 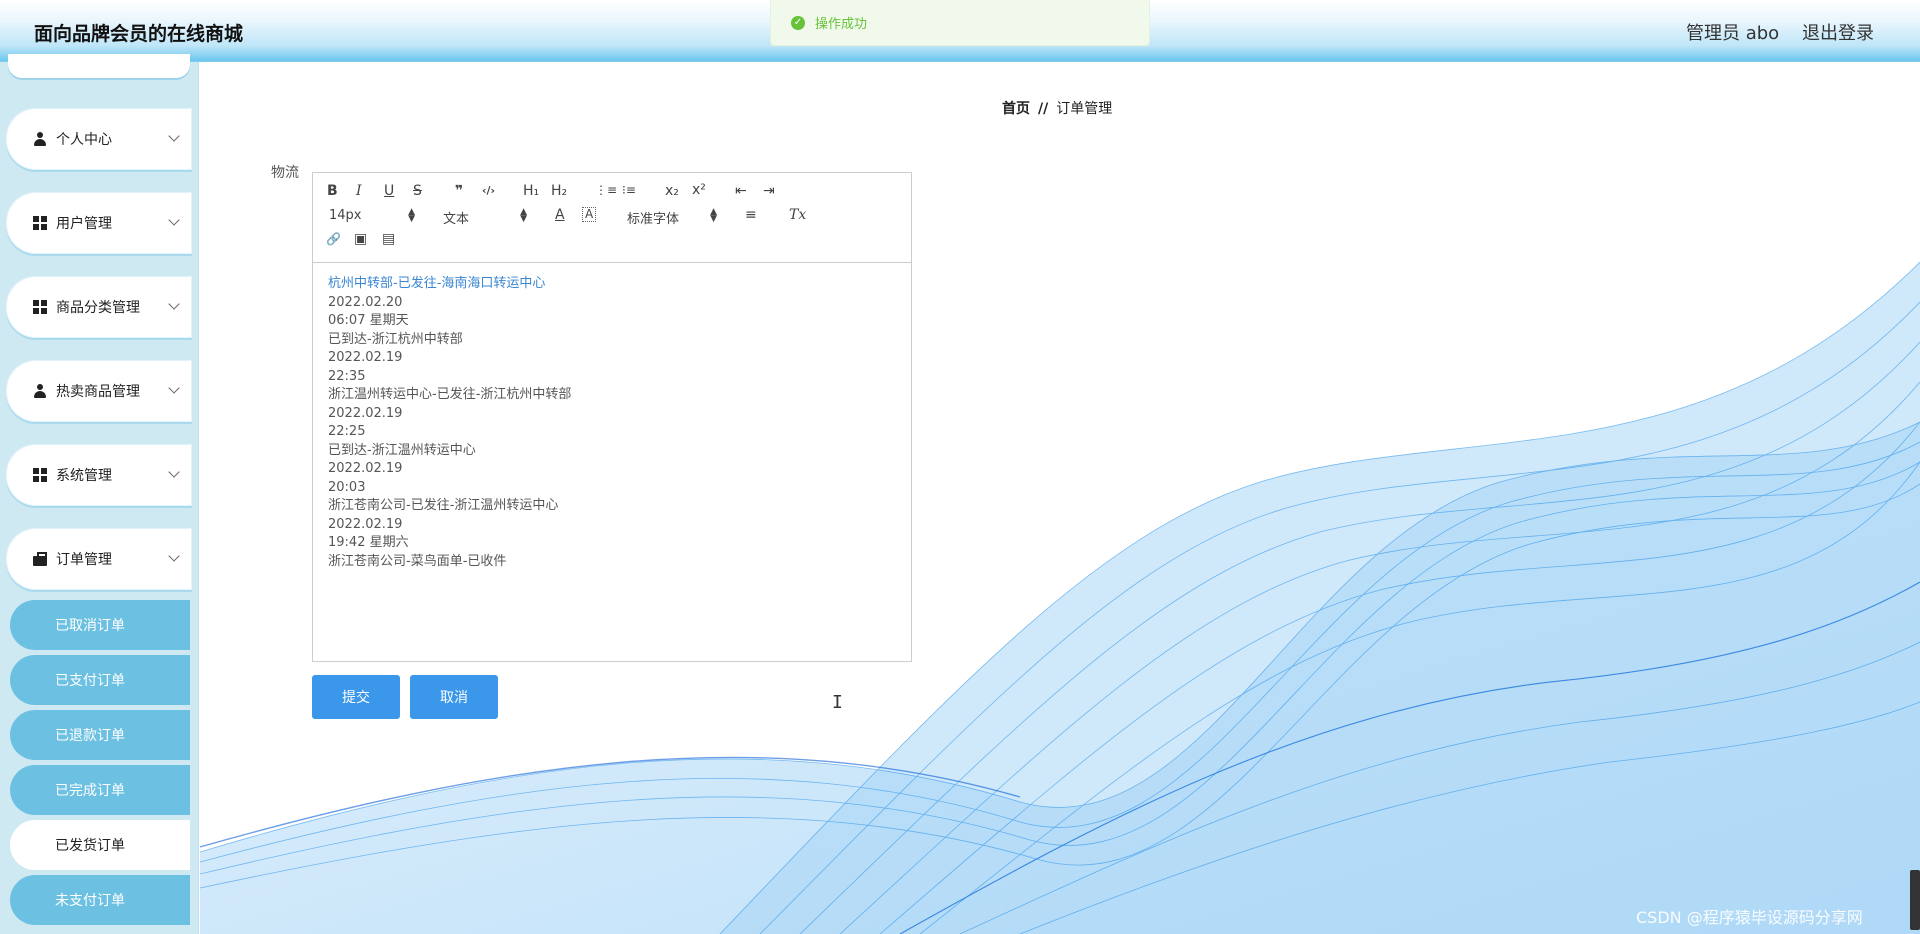 What do you see at coordinates (1733, 33) in the screenshot?
I see `current-user-label: 管理员 abo` at bounding box center [1733, 33].